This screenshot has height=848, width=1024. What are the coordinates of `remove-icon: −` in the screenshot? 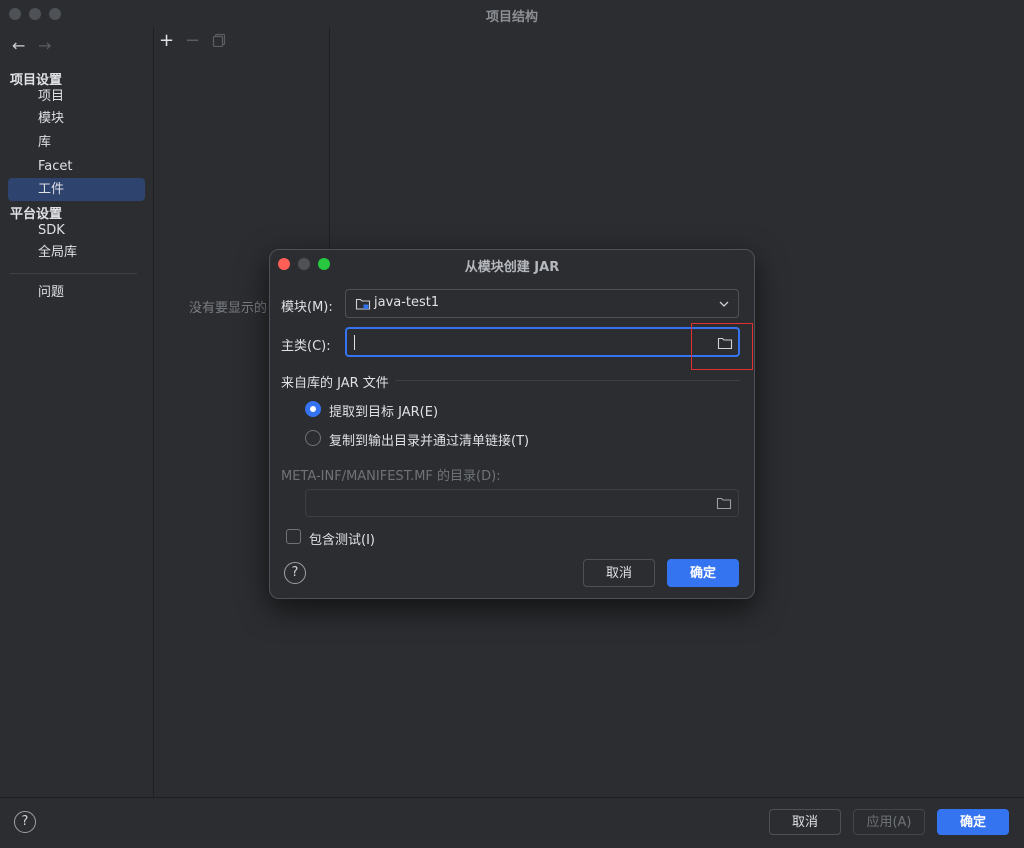 It's located at (192, 40).